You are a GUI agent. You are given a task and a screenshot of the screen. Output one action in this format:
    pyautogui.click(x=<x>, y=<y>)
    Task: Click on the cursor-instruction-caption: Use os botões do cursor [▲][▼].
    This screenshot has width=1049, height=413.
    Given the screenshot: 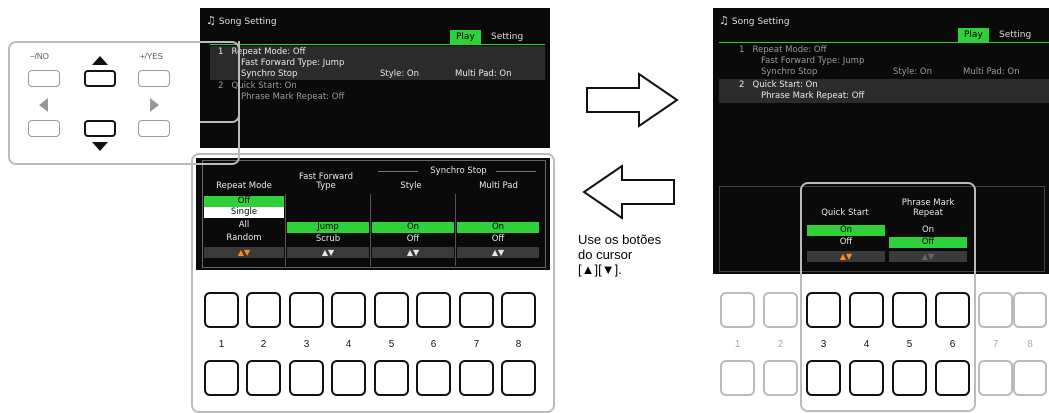 What is the action you would take?
    pyautogui.click(x=620, y=254)
    